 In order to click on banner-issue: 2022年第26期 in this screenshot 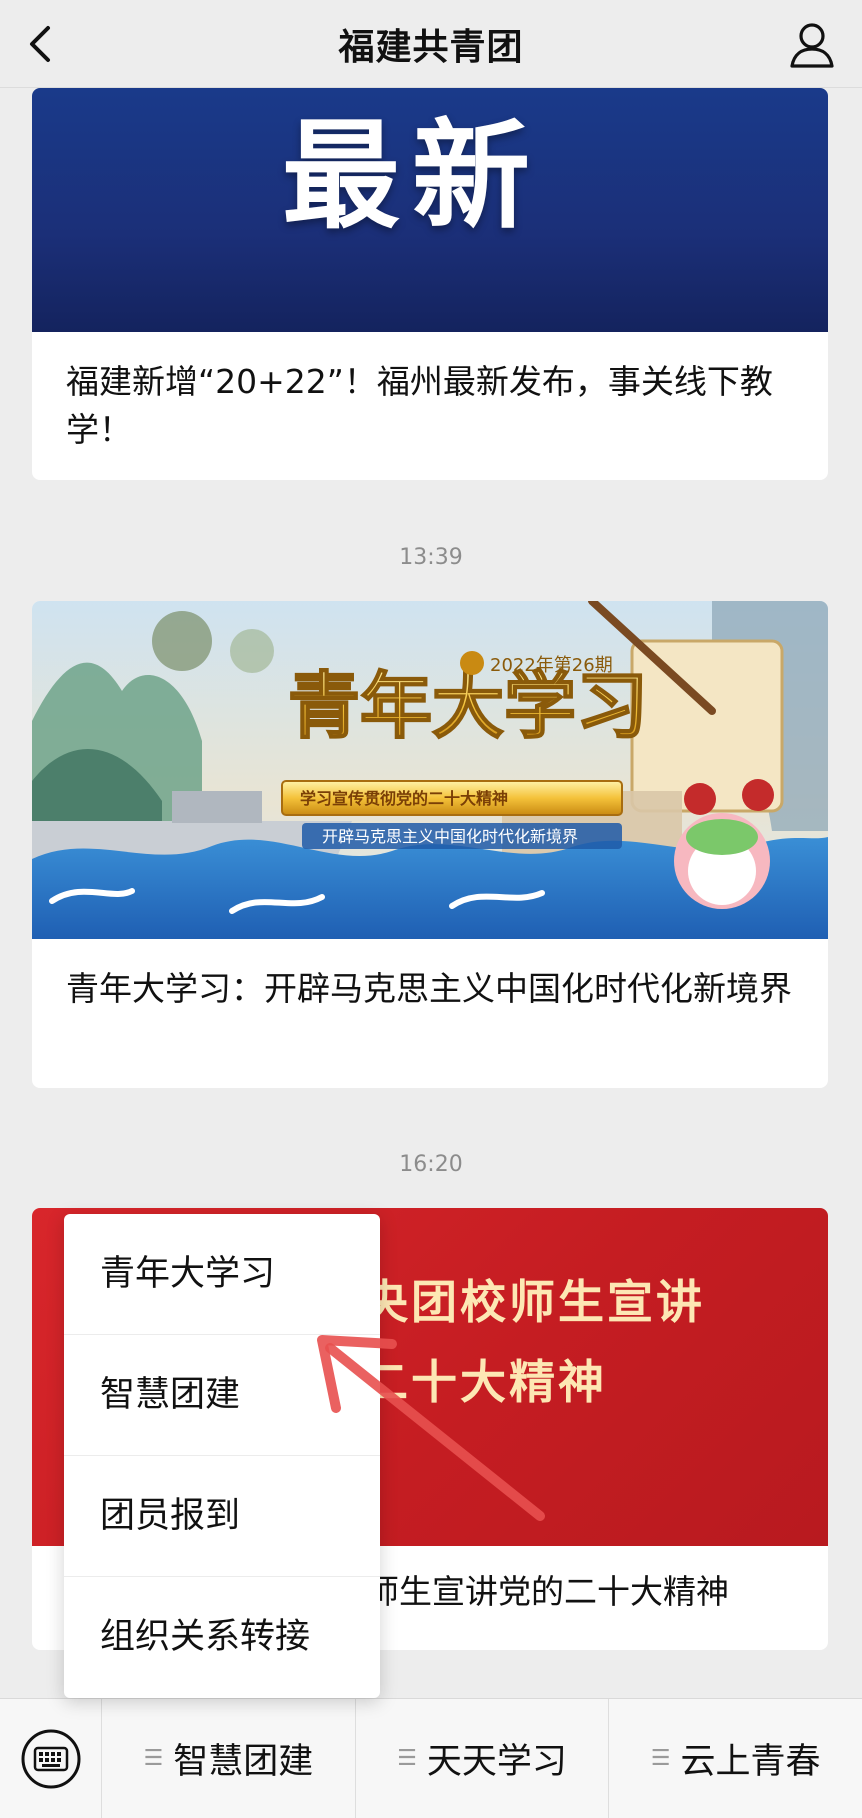, I will do `click(551, 665)`.